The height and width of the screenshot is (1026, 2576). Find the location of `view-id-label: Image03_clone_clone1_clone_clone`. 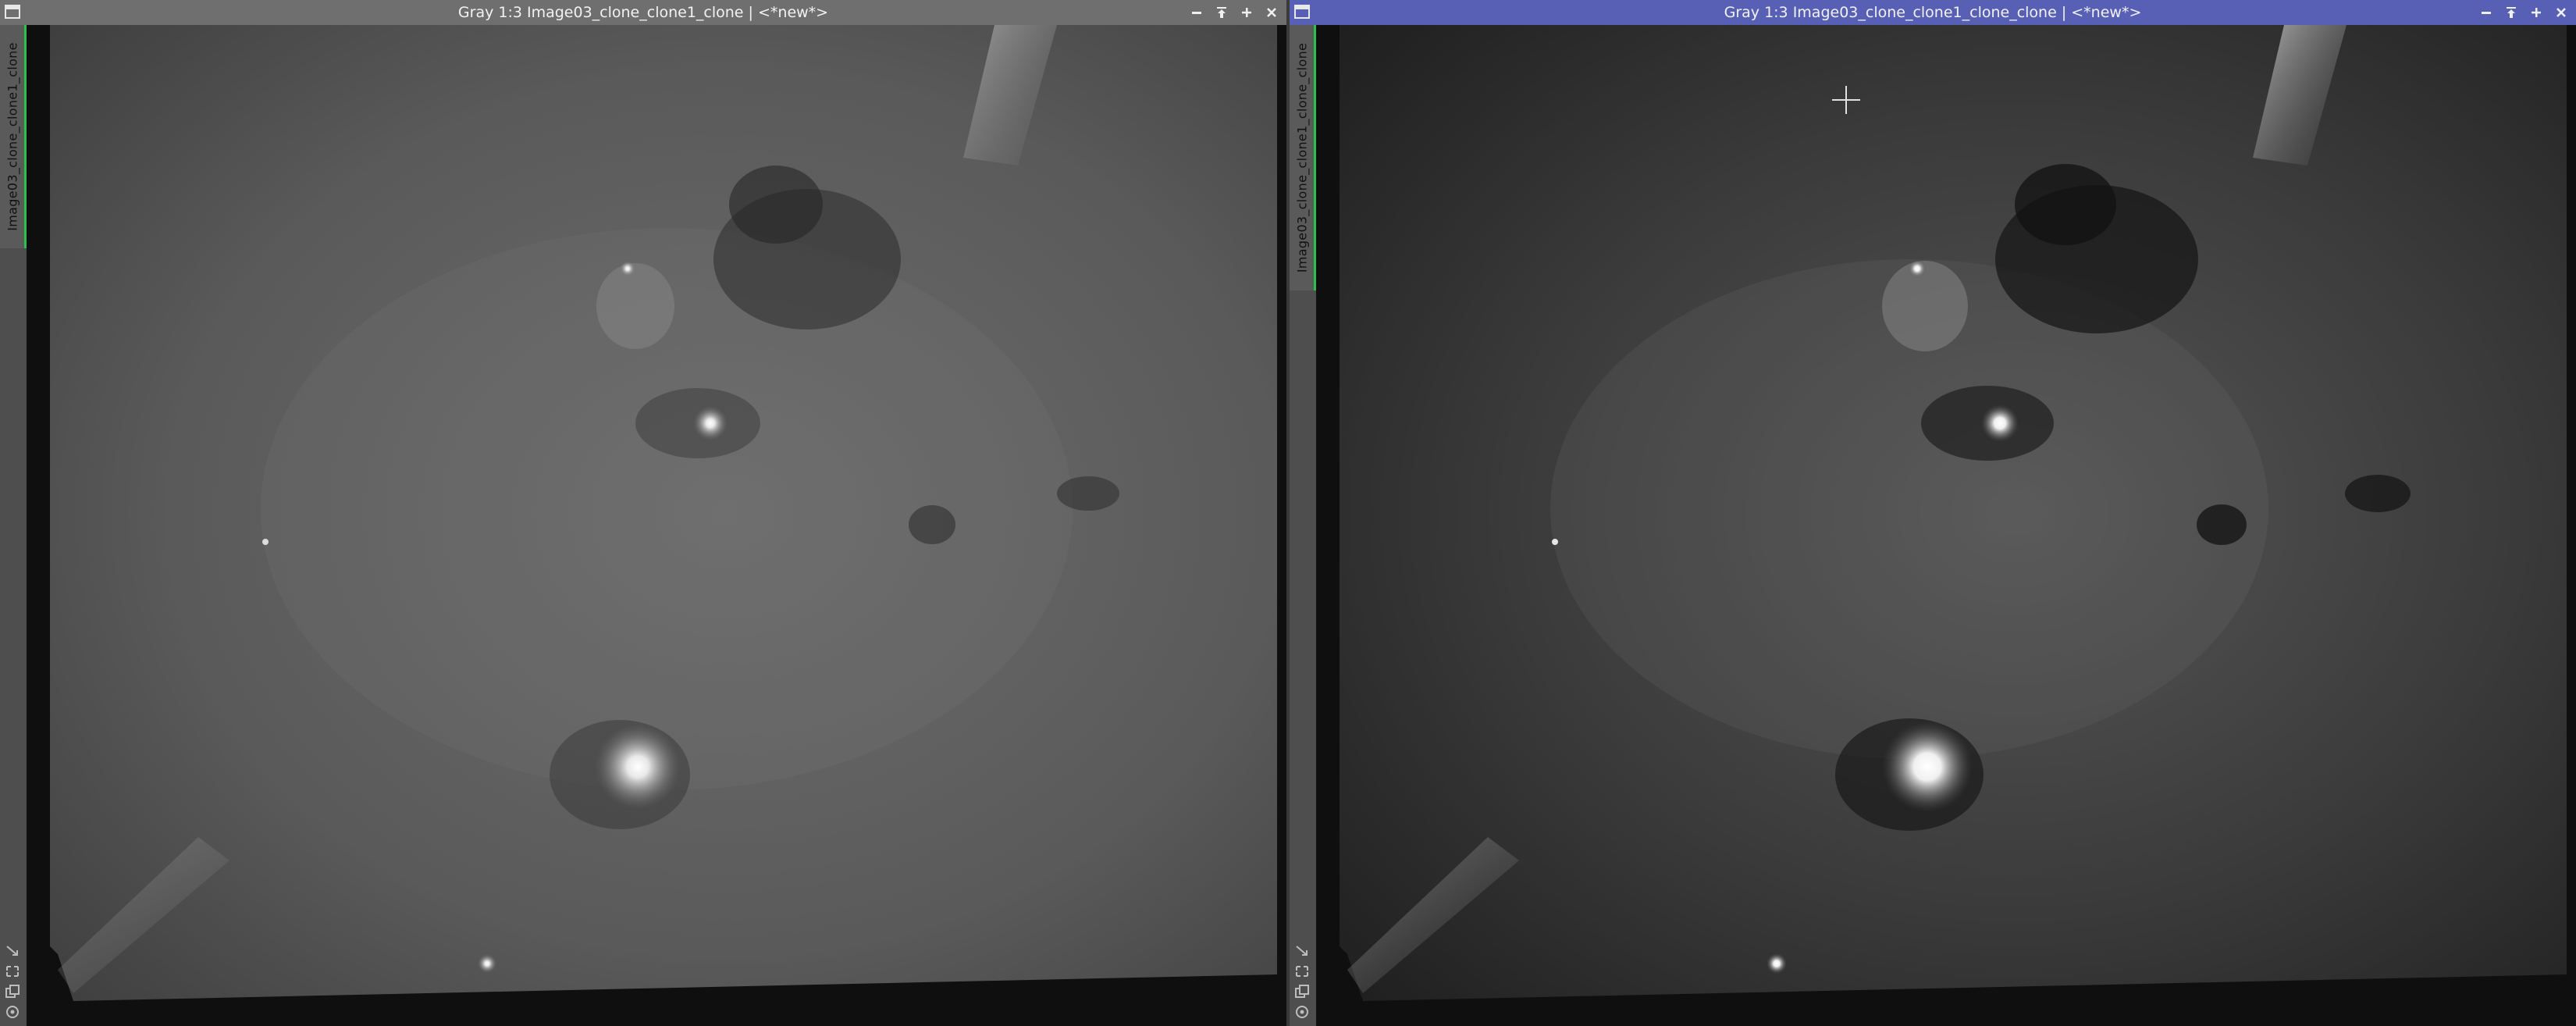

view-id-label: Image03_clone_clone1_clone_clone is located at coordinates (1301, 157).